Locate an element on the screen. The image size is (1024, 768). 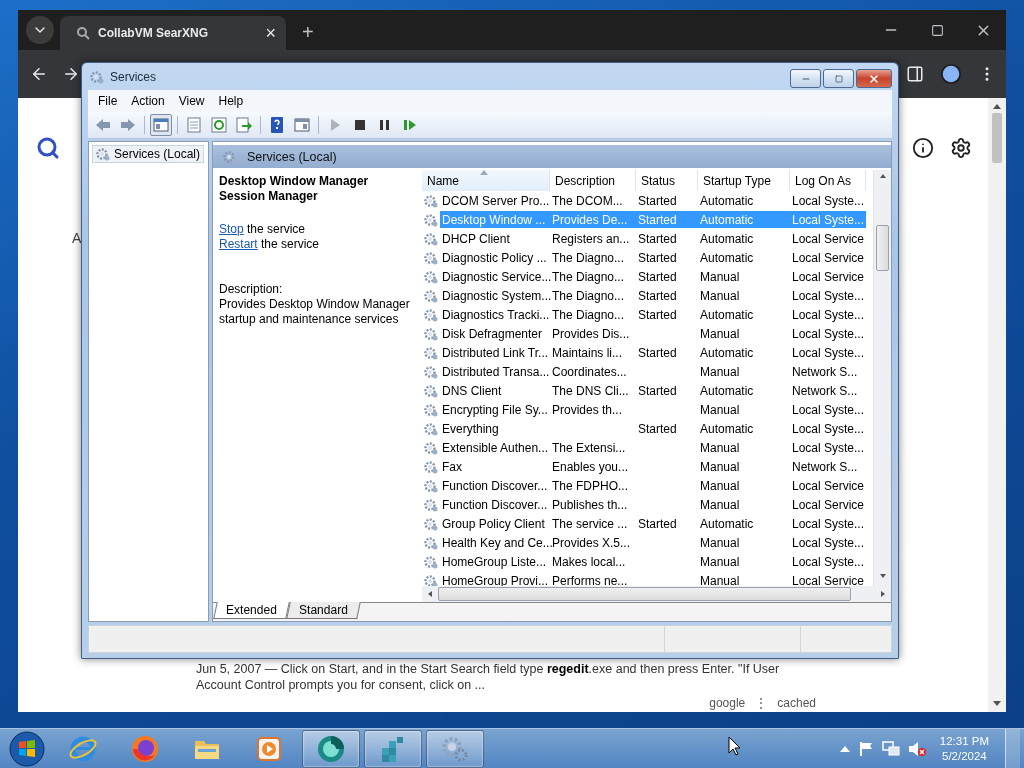
side-panel-icon is located at coordinates (915, 74).